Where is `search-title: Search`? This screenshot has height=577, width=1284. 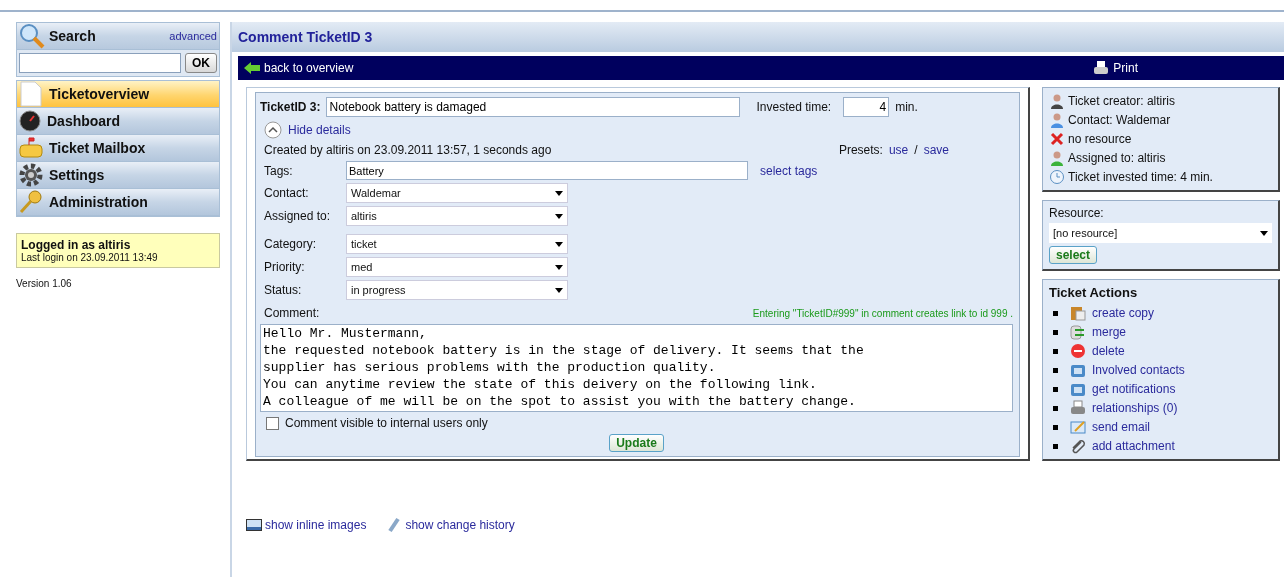
search-title: Search is located at coordinates (72, 36).